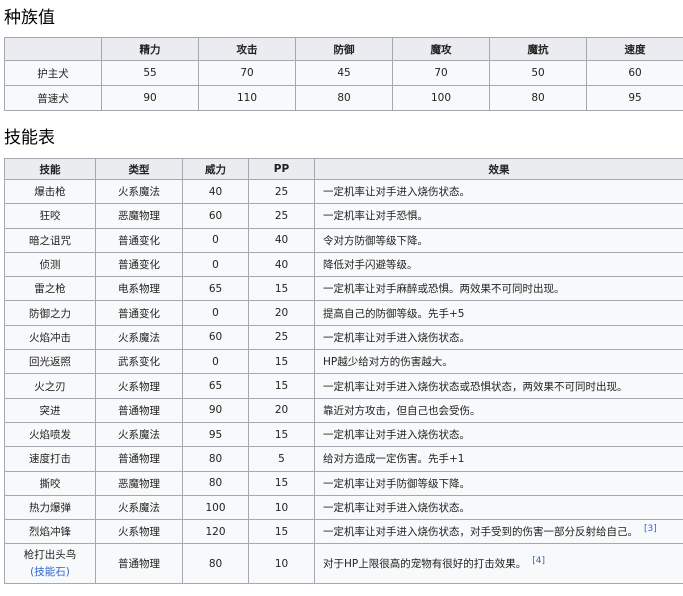  What do you see at coordinates (424, 564) in the screenshot?
I see `skill-effect-text: 对于HP上限很高的宠物有很好的打击效果。` at bounding box center [424, 564].